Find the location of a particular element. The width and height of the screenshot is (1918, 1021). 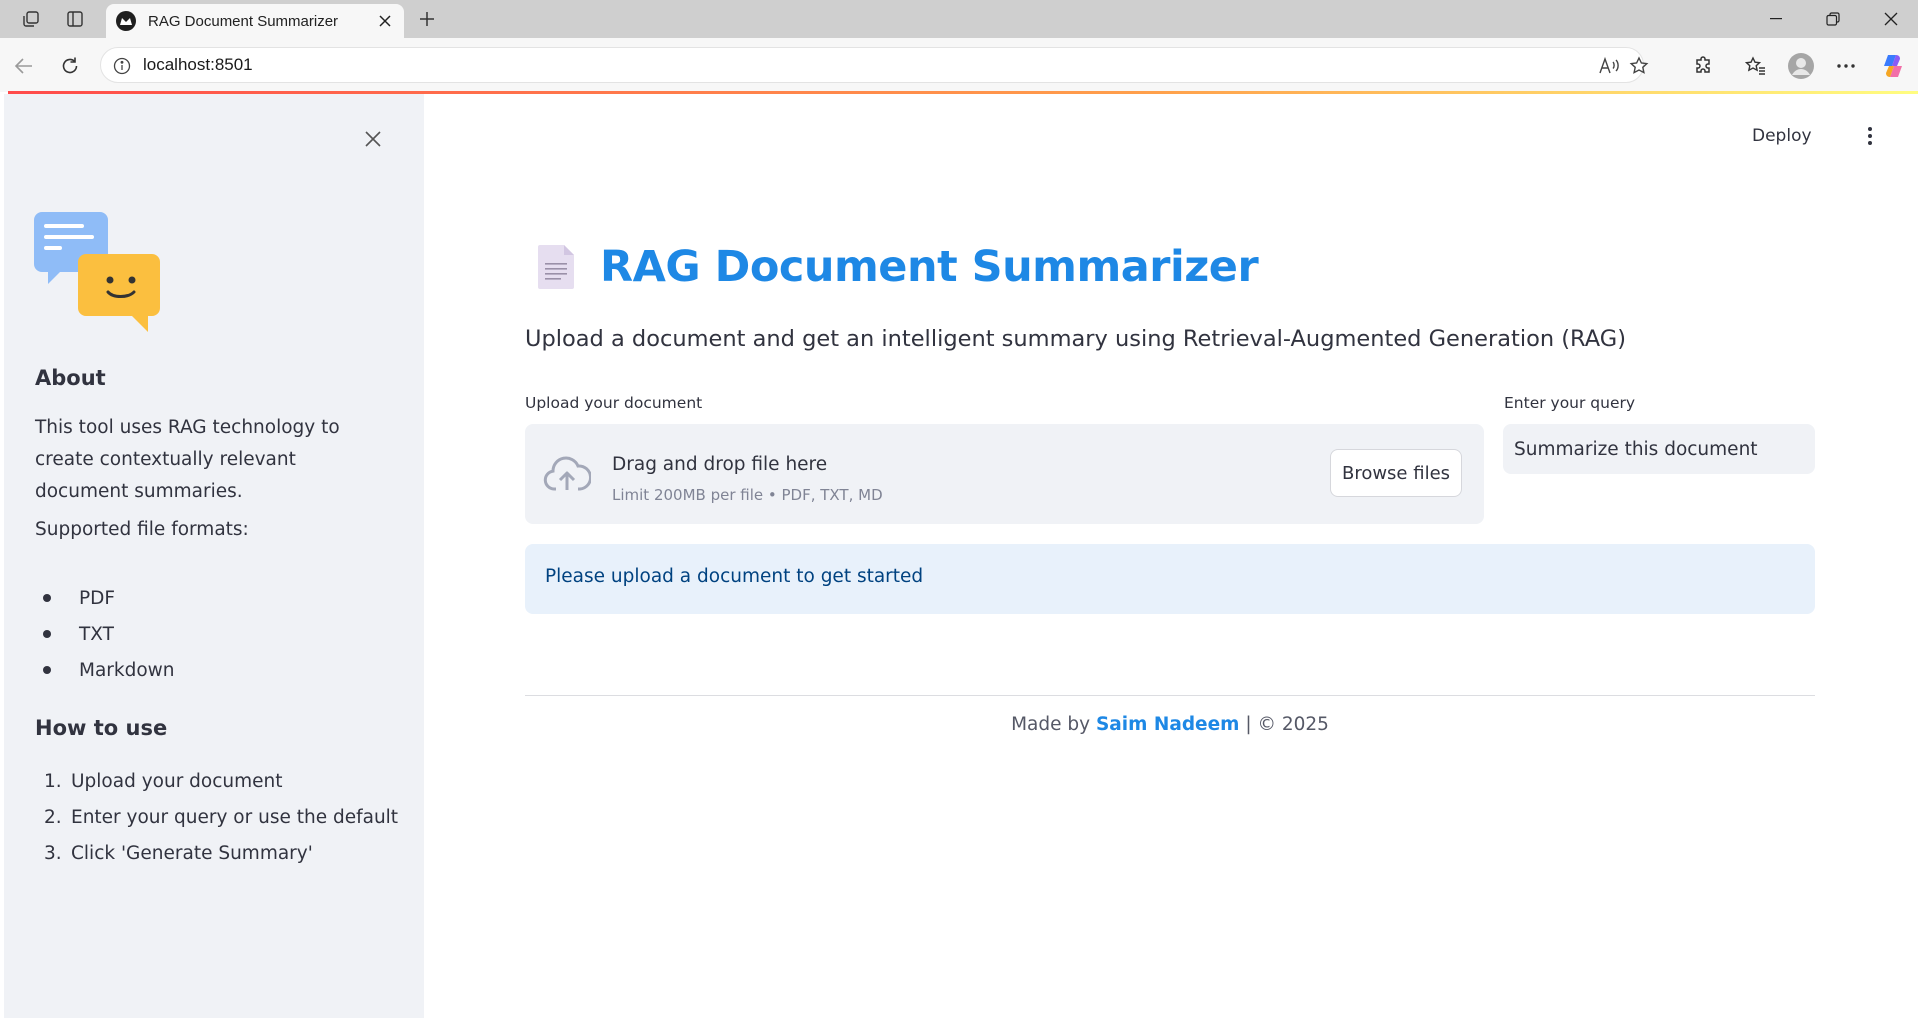

url-text: localhost:8501 is located at coordinates (198, 64).